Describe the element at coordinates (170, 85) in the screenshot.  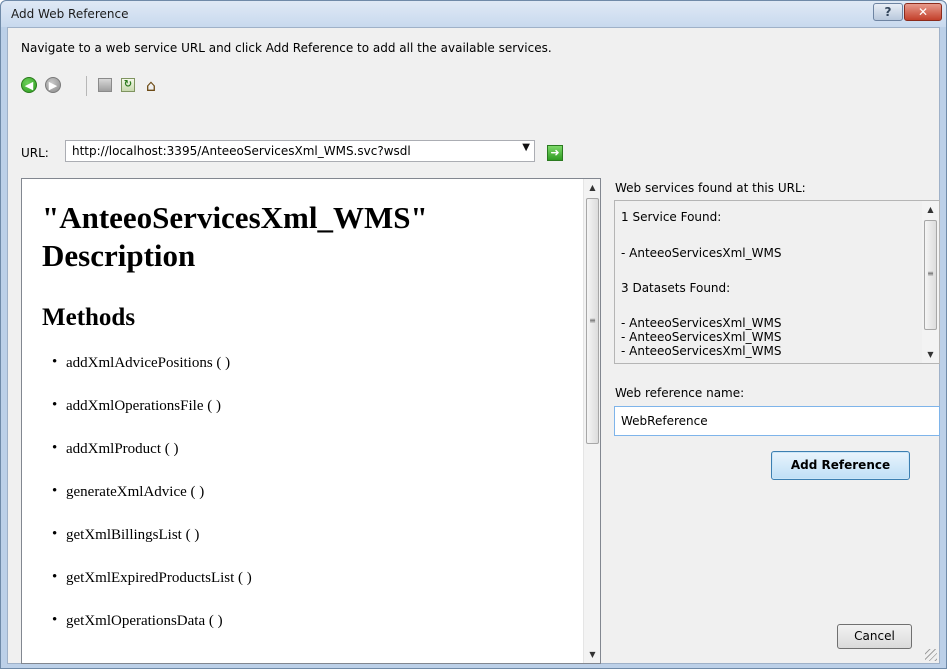
I see `navigation-toolbar: ◀ ▶ ↻ ⌂` at that location.